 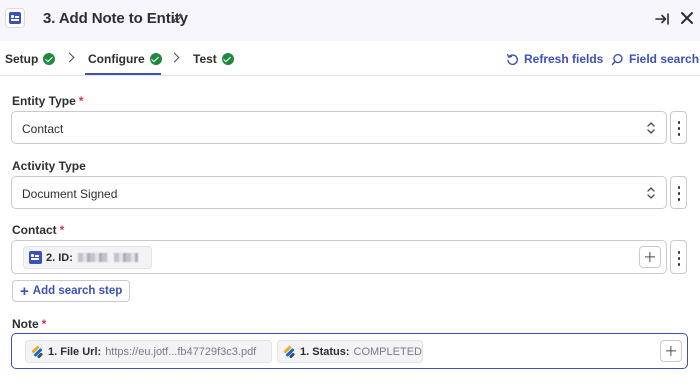 I want to click on entity-type-value: Contact, so click(x=43, y=129).